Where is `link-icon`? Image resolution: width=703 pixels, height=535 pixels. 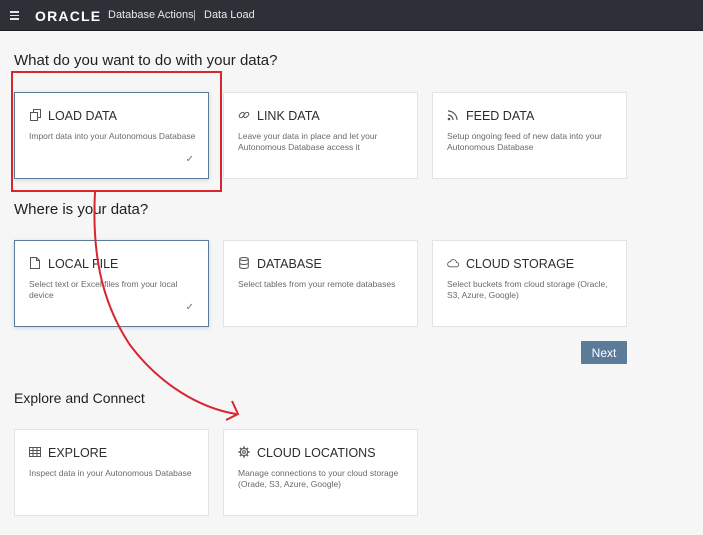 link-icon is located at coordinates (244, 115).